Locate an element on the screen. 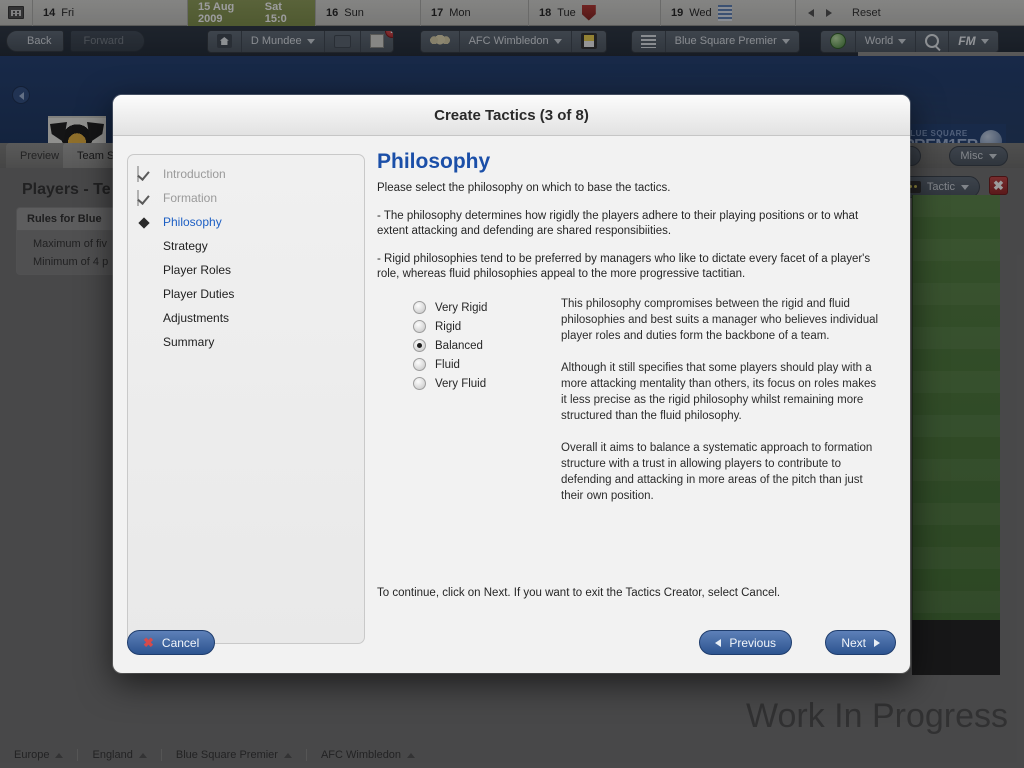 The height and width of the screenshot is (768, 1024). step-label: Player Roles is located at coordinates (197, 270).